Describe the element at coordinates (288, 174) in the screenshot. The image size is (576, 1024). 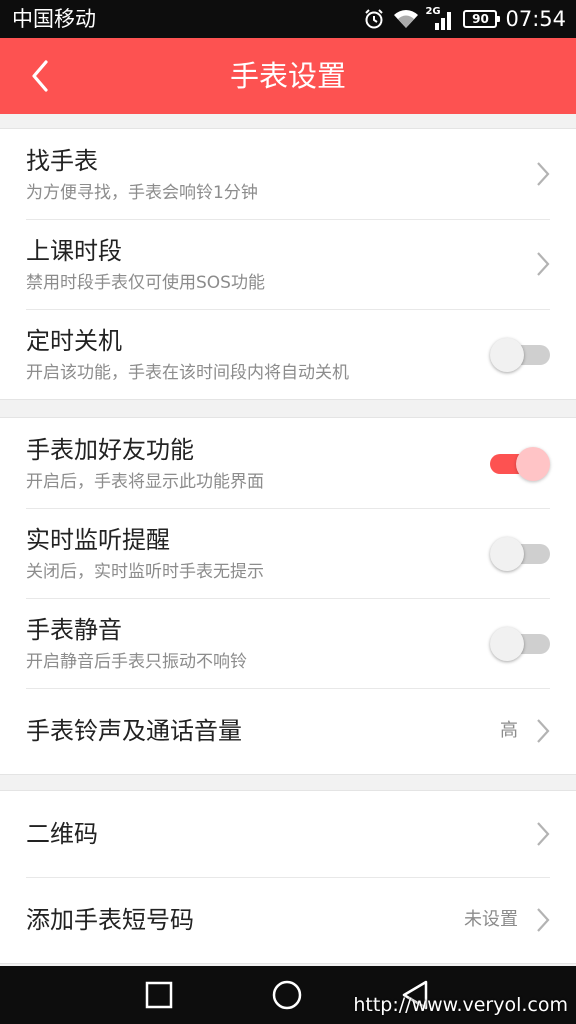
I see `setting-find-watch: 找手表 为方便寻找，手表会响铃1分钟` at that location.